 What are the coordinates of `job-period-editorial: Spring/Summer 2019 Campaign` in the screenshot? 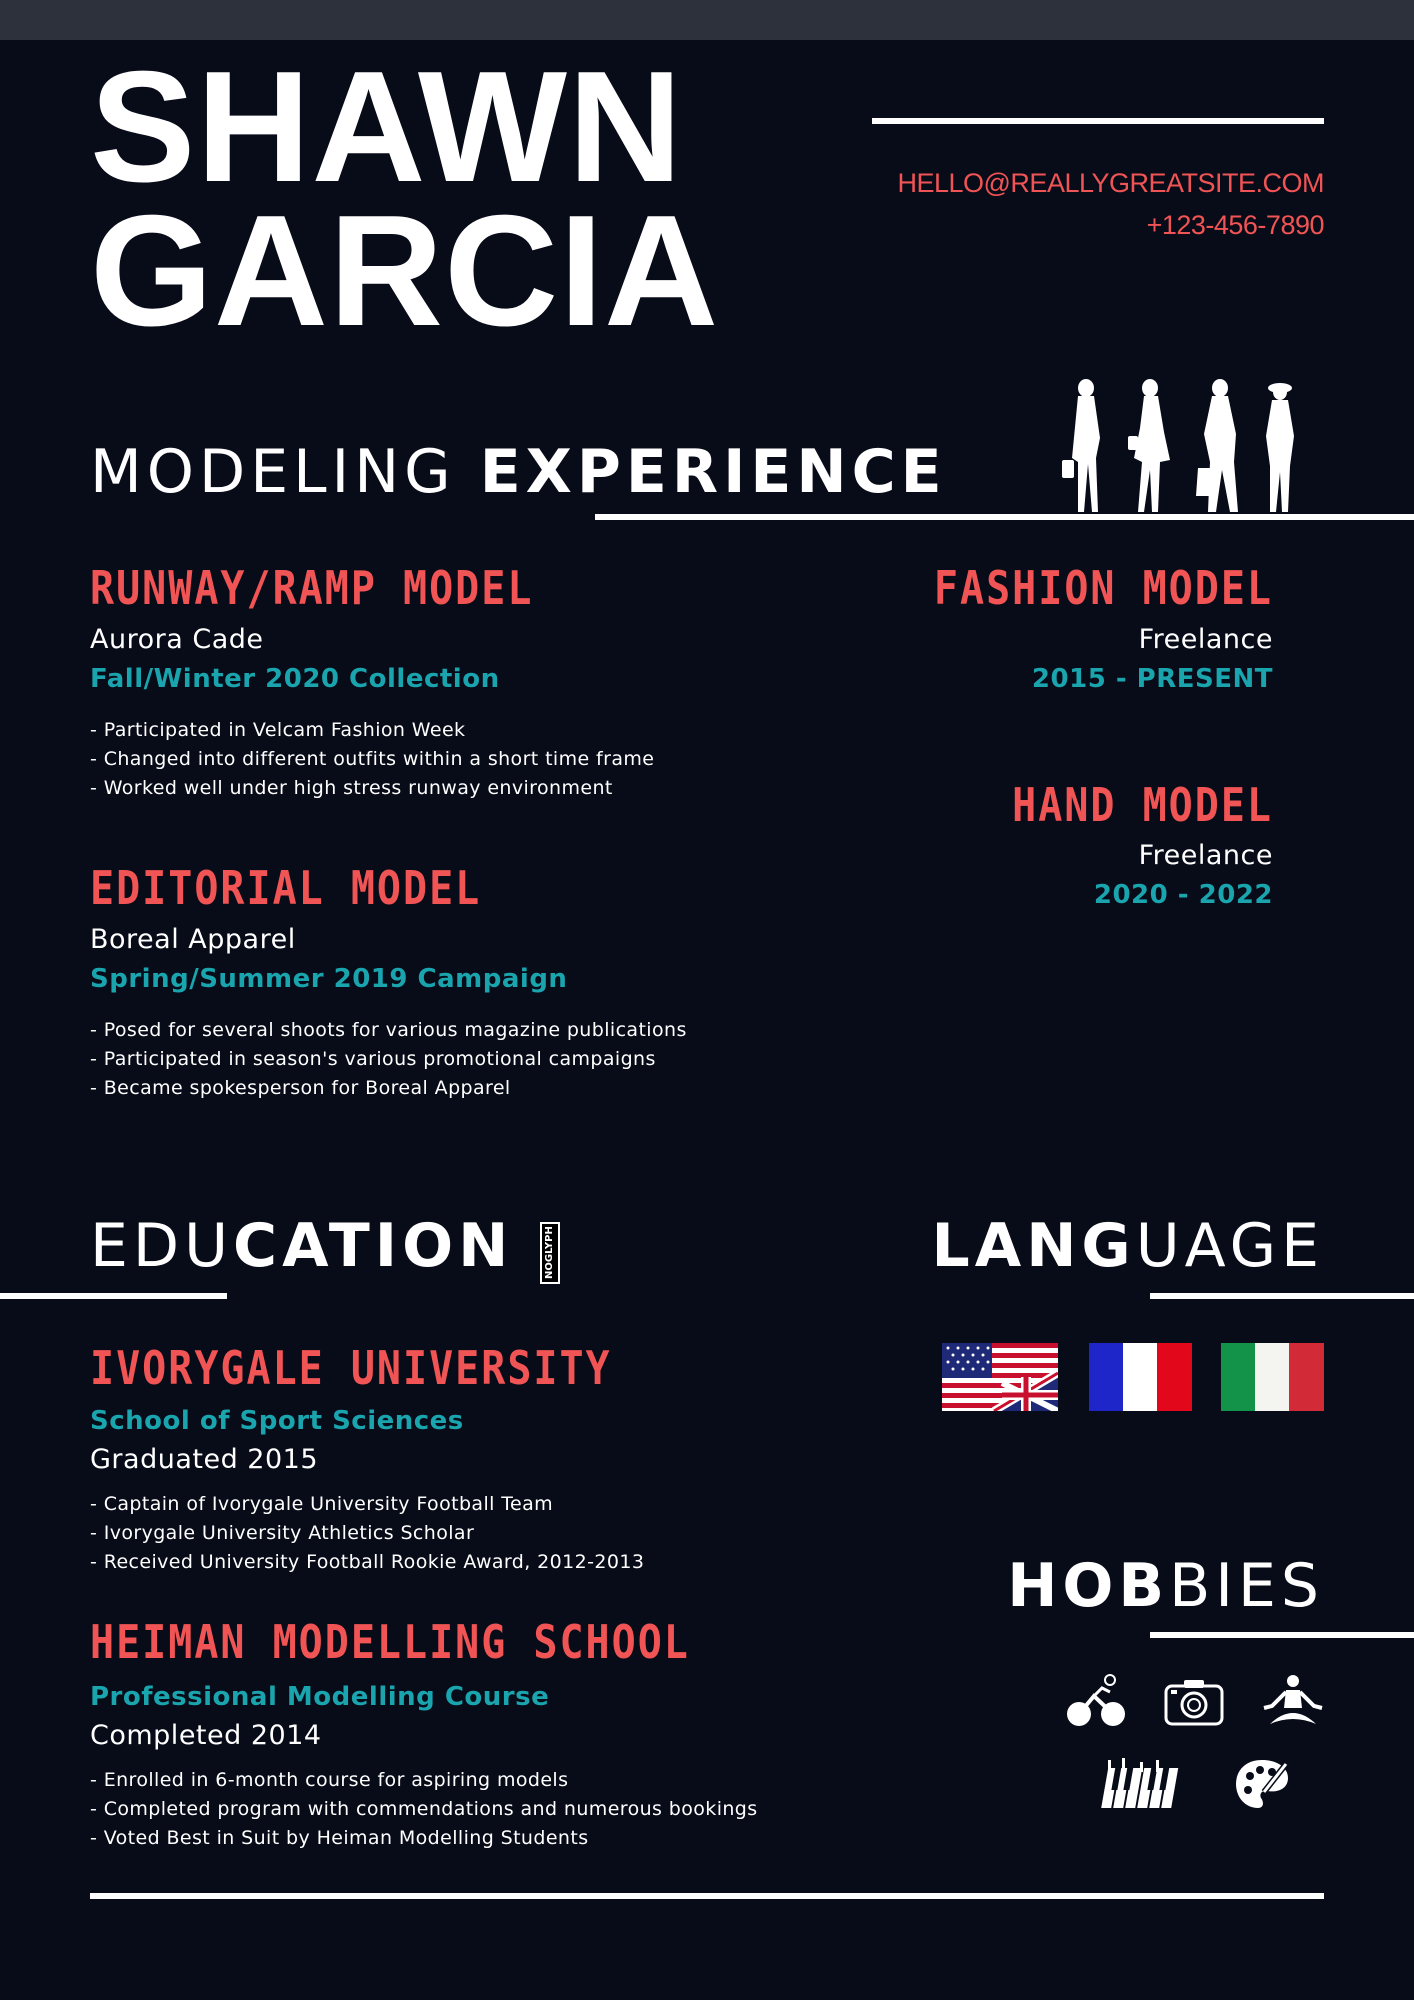 It's located at (329, 979).